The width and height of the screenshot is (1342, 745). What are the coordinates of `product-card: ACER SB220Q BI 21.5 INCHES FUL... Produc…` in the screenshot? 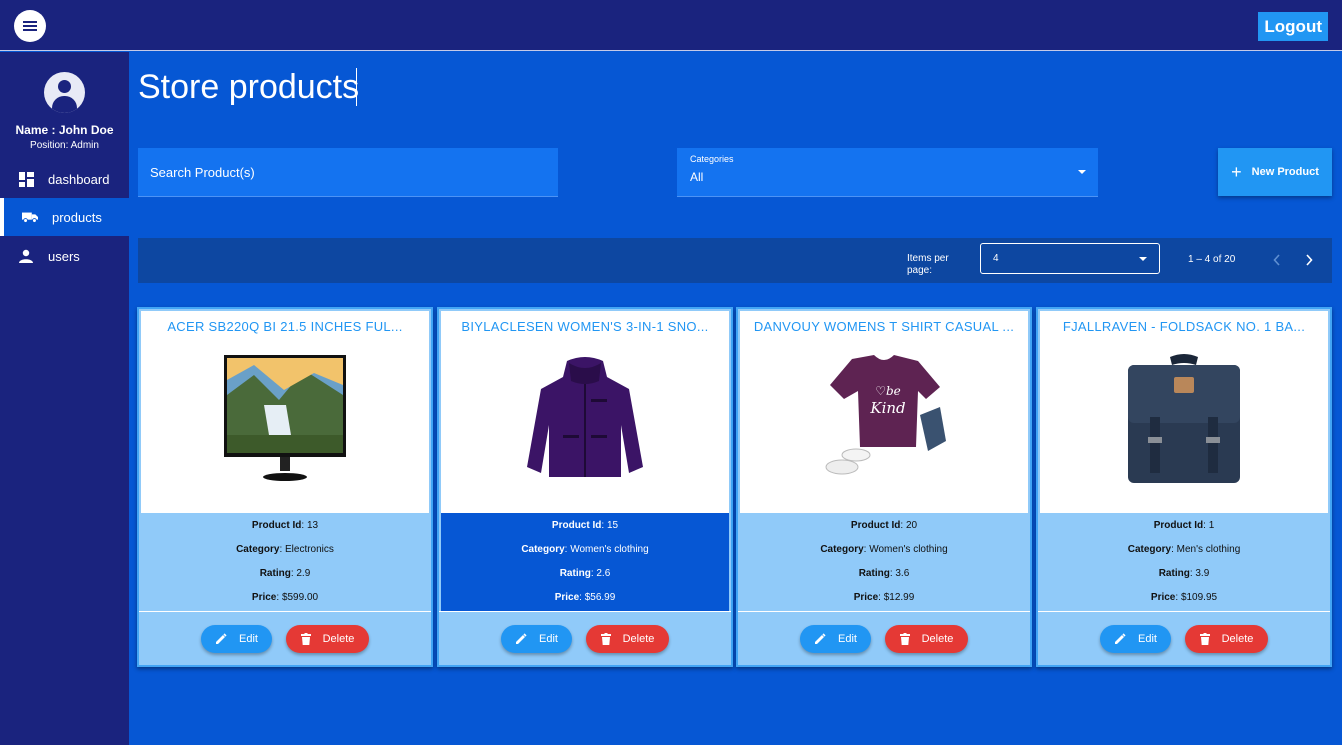 It's located at (285, 487).